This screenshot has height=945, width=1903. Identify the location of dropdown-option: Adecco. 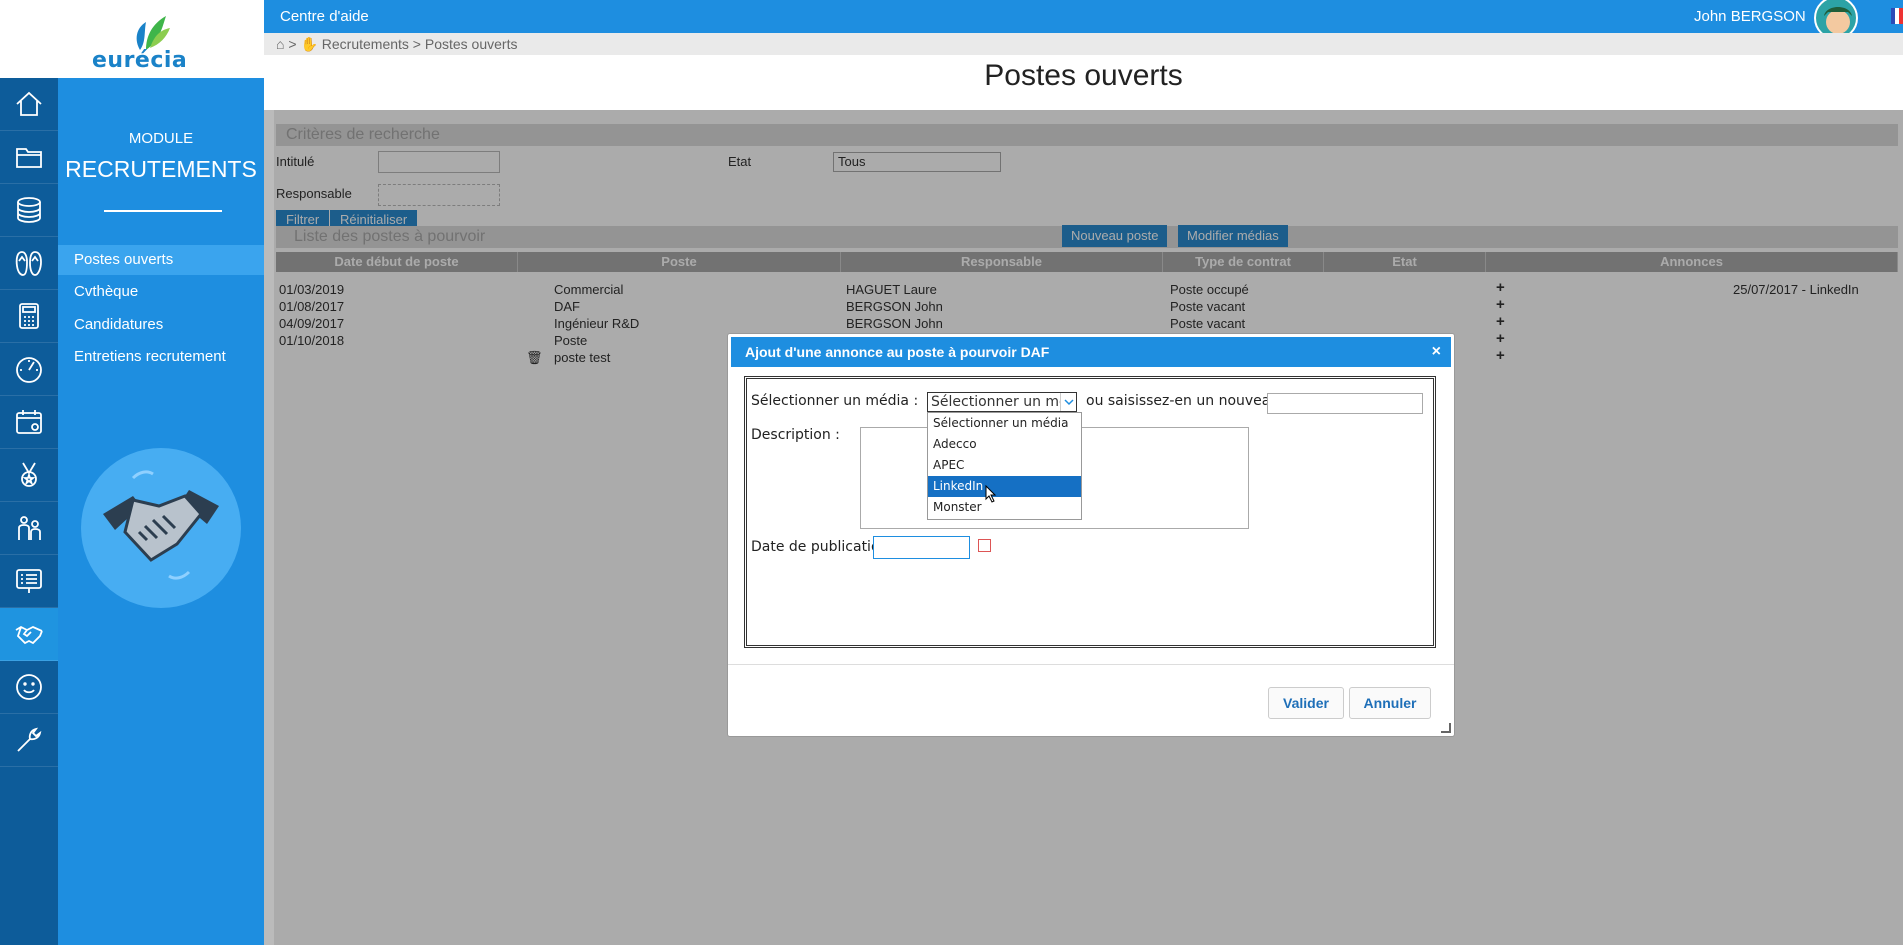
(1004, 444).